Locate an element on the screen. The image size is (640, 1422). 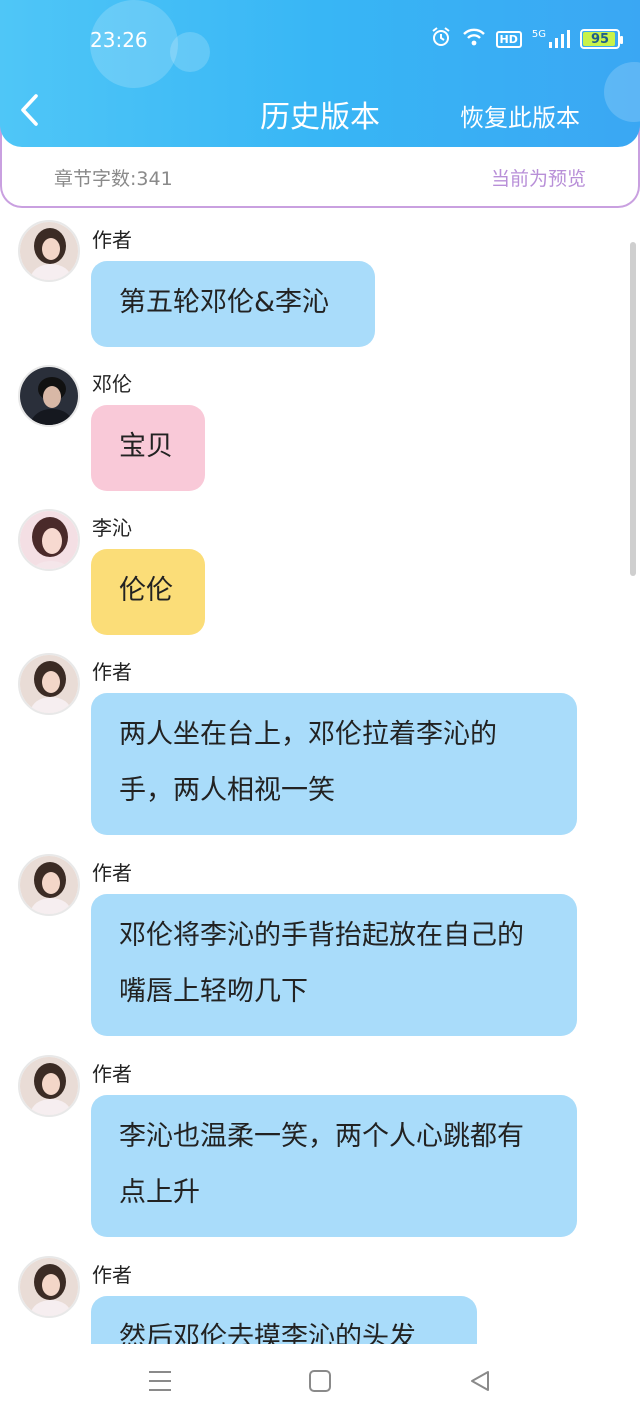
restore-version-button: 恢复此版本 is located at coordinates (520, 115).